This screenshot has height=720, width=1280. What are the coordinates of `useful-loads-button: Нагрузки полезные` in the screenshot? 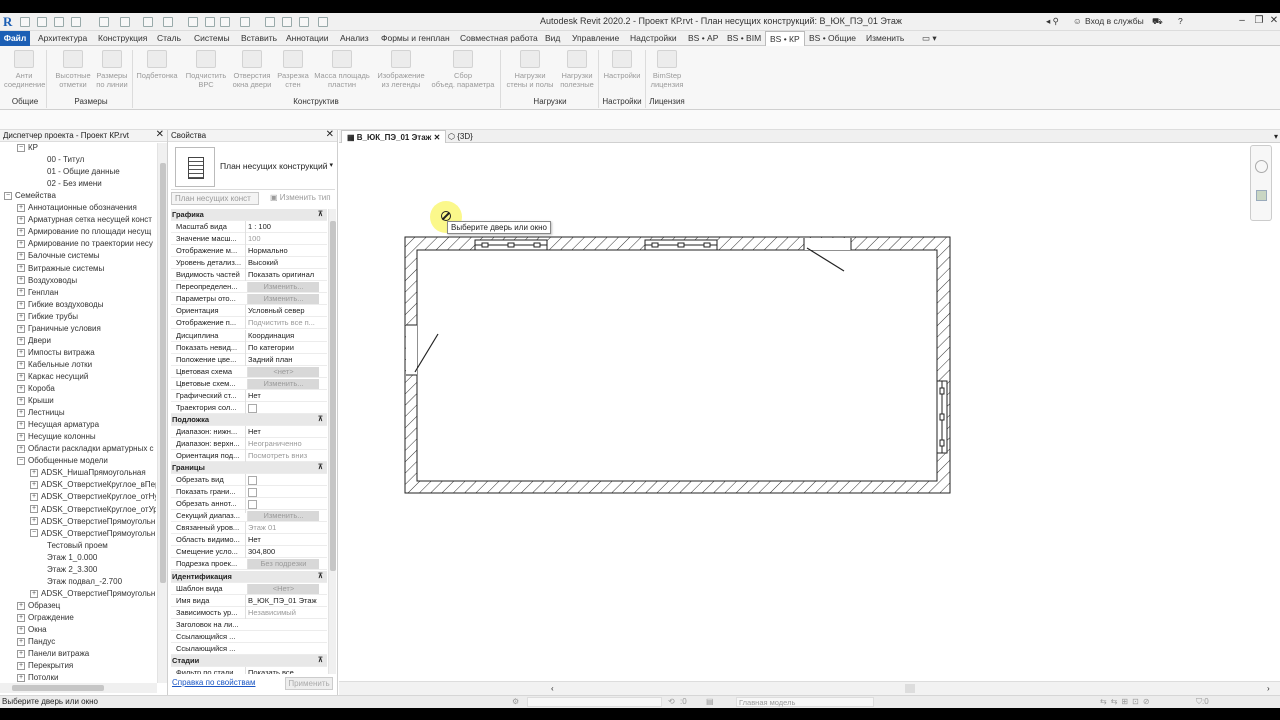 It's located at (577, 68).